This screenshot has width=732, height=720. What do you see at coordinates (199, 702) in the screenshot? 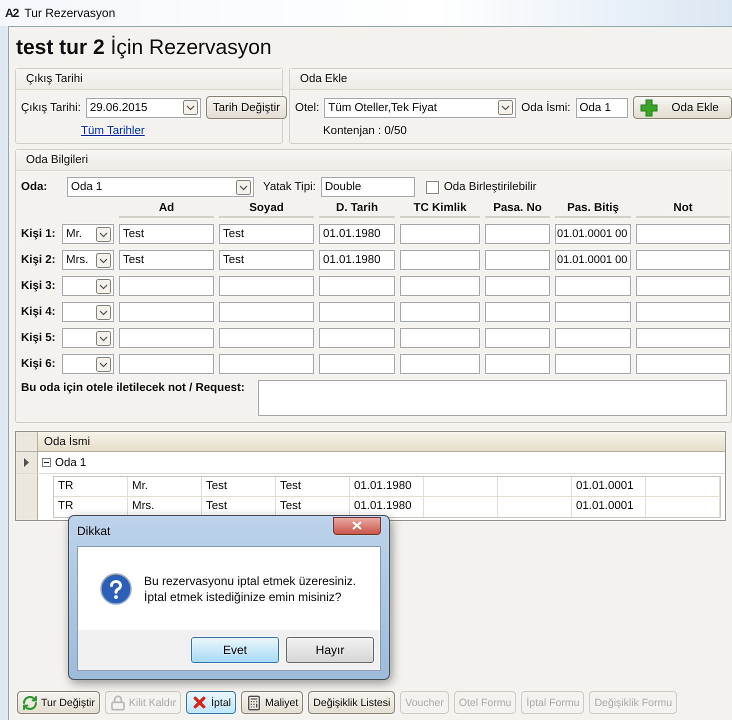
I see `cross-icon` at bounding box center [199, 702].